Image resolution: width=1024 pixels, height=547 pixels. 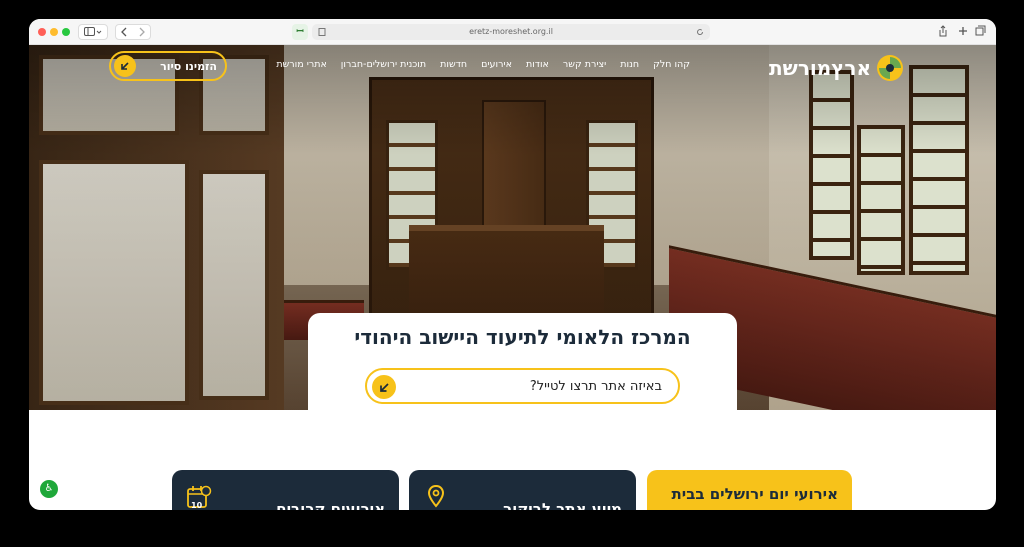 What do you see at coordinates (383, 64) in the screenshot?
I see `nav-item-jerusalem-hebron: תוכנית ירושלים-חברון` at bounding box center [383, 64].